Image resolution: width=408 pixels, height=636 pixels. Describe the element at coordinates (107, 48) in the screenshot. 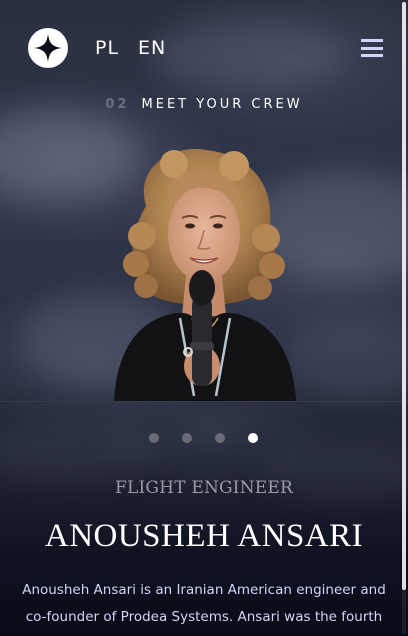

I see `lang-option-pl: PL` at that location.